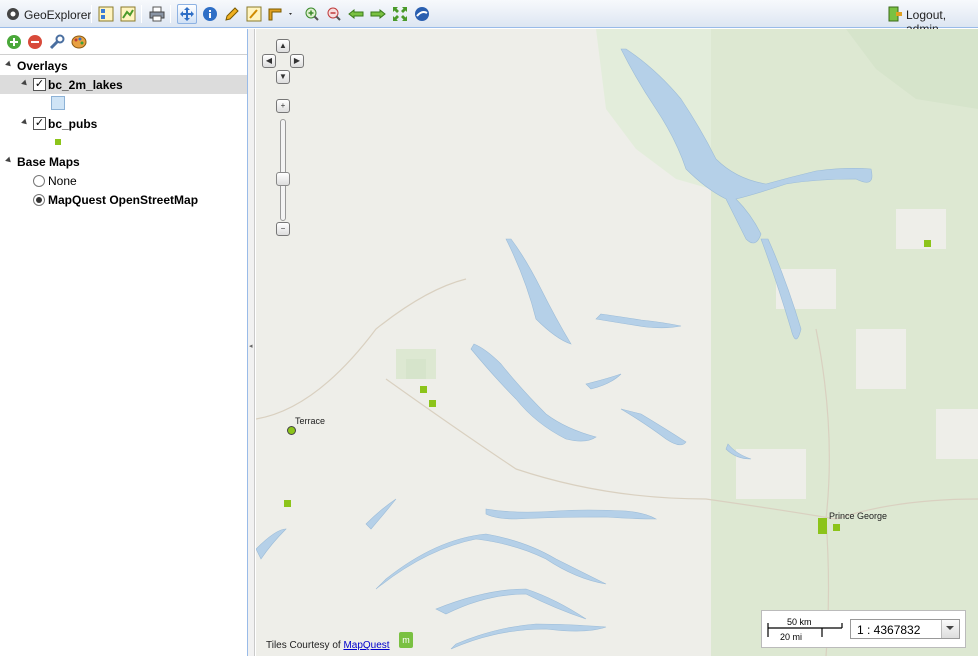 This screenshot has height=656, width=978. What do you see at coordinates (895, 14) in the screenshot?
I see `logout-icon` at bounding box center [895, 14].